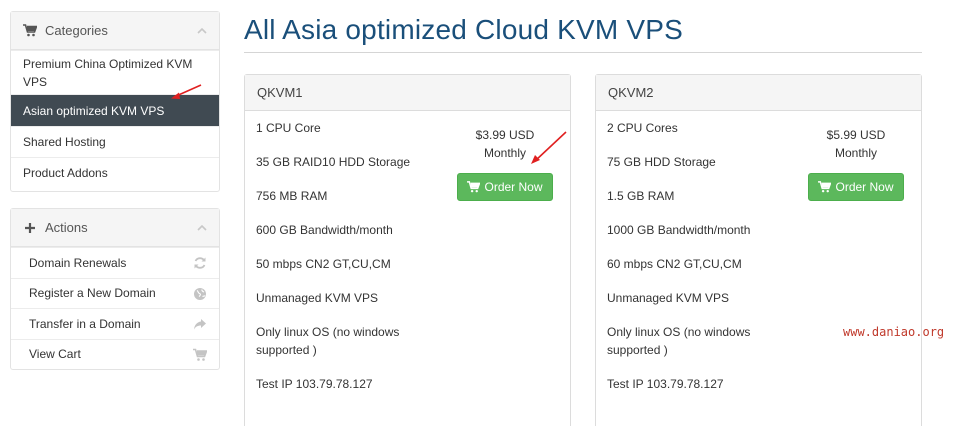  Describe the element at coordinates (65, 173) in the screenshot. I see `category-label: Product Addons` at that location.